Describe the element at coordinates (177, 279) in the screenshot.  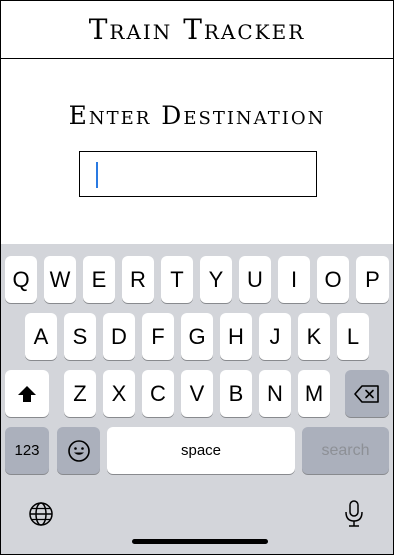
I see `key-t: T` at that location.